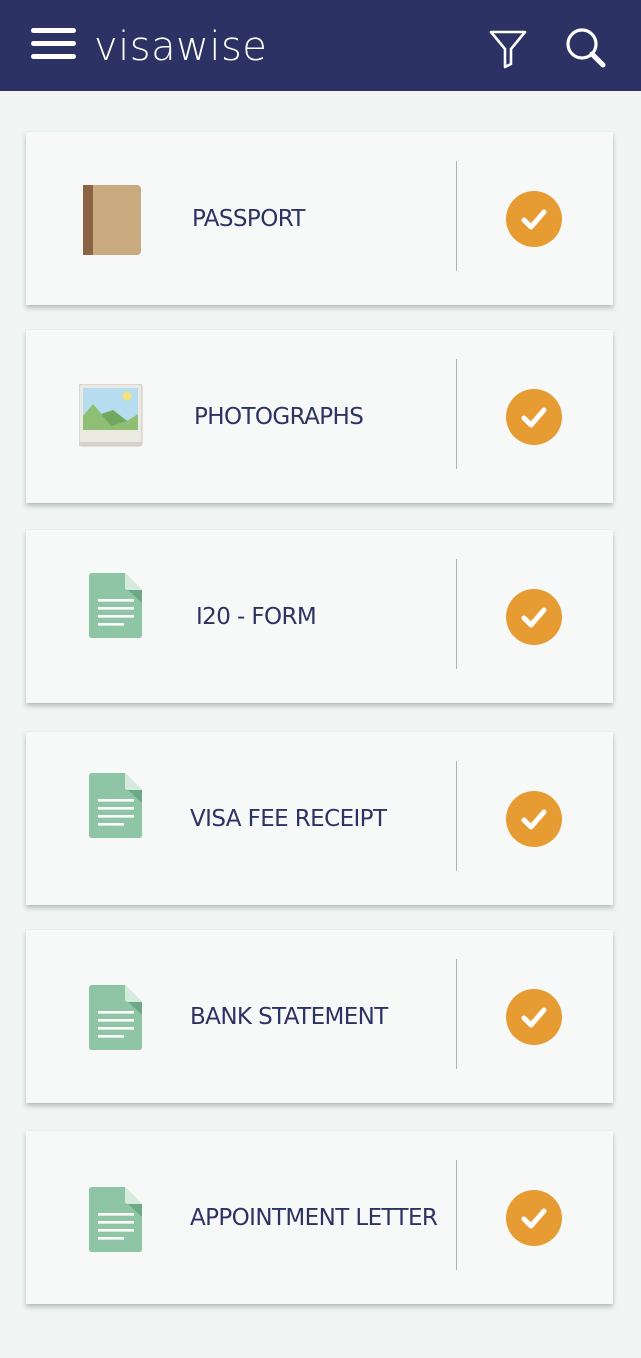 Image resolution: width=641 pixels, height=1358 pixels. Describe the element at coordinates (288, 818) in the screenshot. I see `document-label: VISA FEE RECEIPT` at that location.